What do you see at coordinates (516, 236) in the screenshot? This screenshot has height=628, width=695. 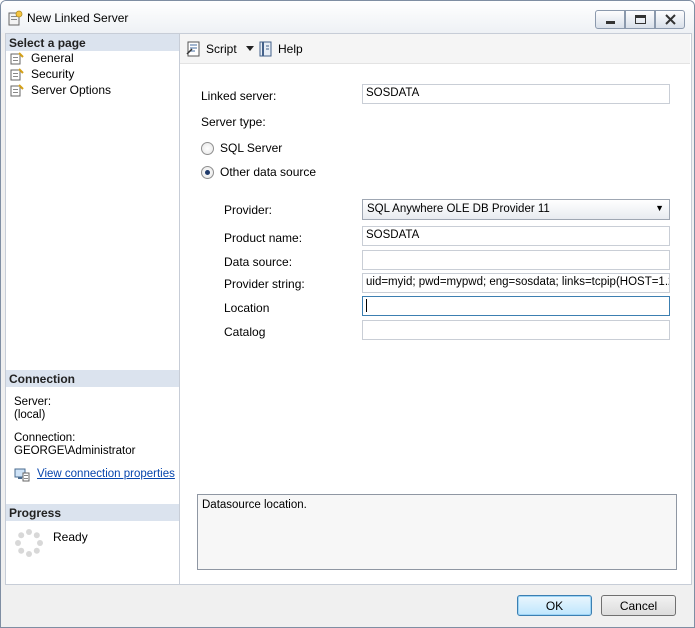 I see `product-name-input: SOSDATA` at bounding box center [516, 236].